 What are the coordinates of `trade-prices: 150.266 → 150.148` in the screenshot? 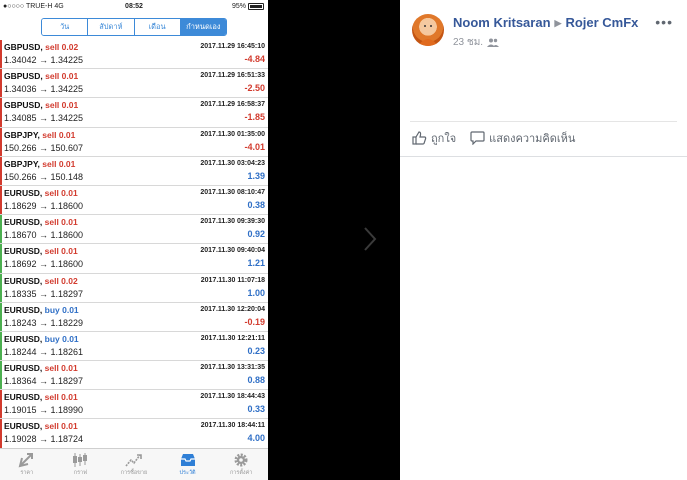 It's located at (44, 176).